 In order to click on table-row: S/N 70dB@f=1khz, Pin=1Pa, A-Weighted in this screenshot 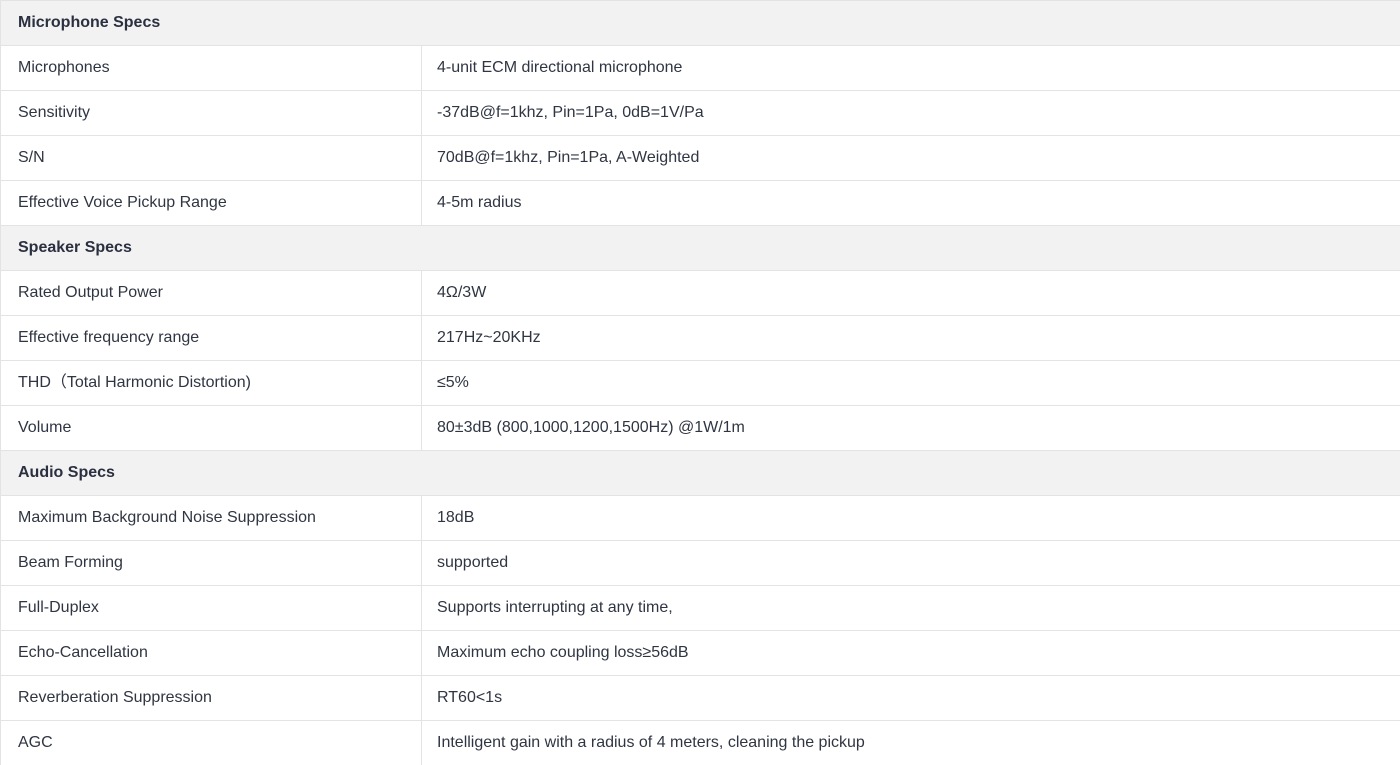, I will do `click(700, 158)`.